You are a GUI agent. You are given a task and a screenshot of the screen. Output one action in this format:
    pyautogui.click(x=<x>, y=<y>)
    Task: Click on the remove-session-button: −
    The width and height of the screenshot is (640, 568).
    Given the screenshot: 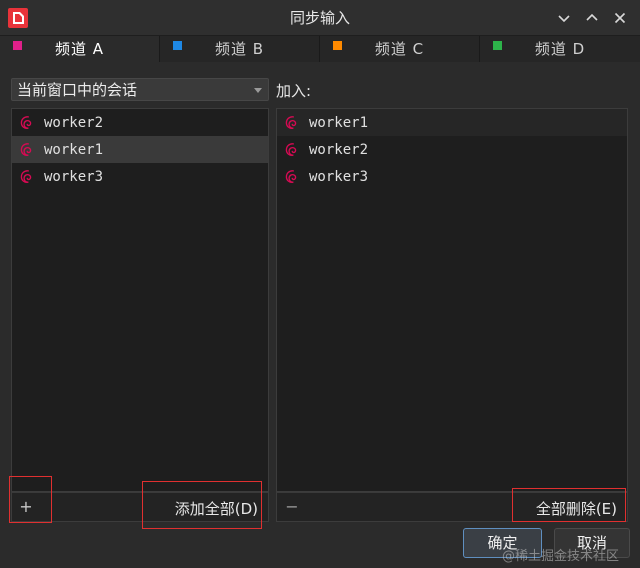 What is the action you would take?
    pyautogui.click(x=292, y=507)
    